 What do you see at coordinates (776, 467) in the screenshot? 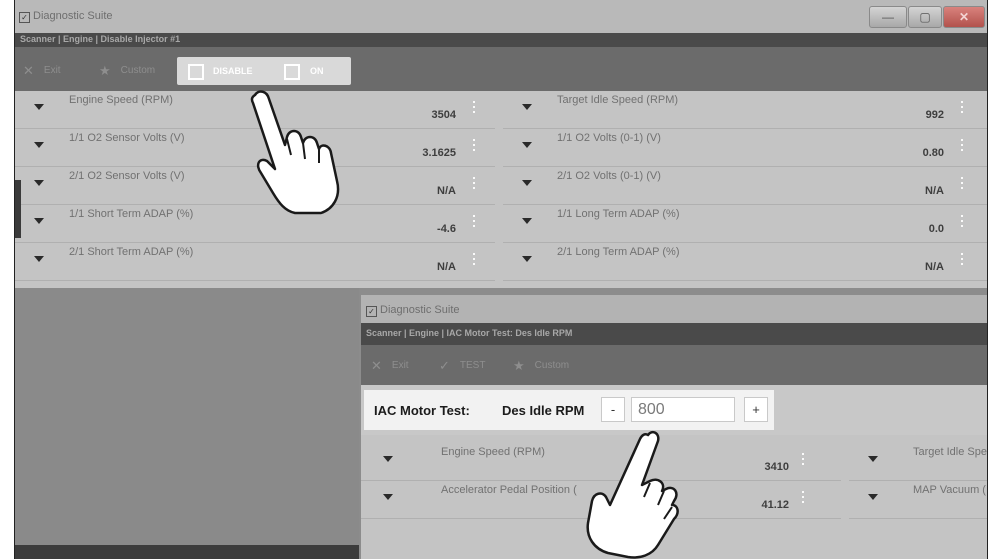
I see `pid-value: 3410` at bounding box center [776, 467].